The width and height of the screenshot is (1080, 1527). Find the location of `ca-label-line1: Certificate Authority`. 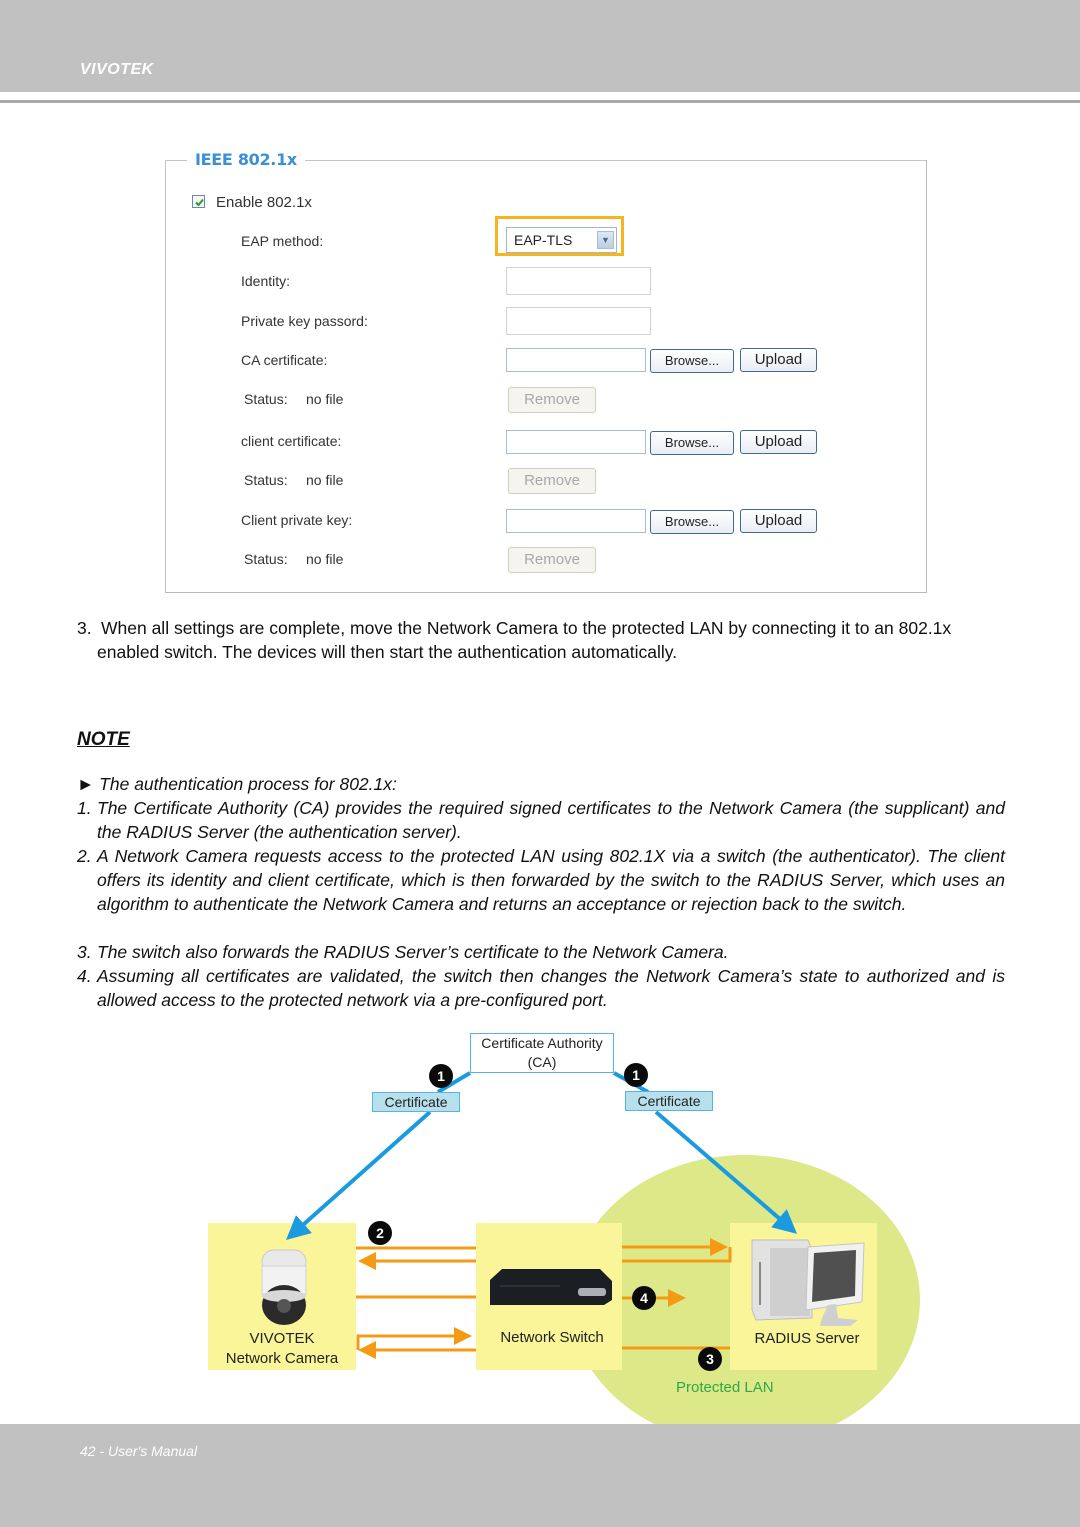

ca-label-line1: Certificate Authority is located at coordinates (542, 1043).